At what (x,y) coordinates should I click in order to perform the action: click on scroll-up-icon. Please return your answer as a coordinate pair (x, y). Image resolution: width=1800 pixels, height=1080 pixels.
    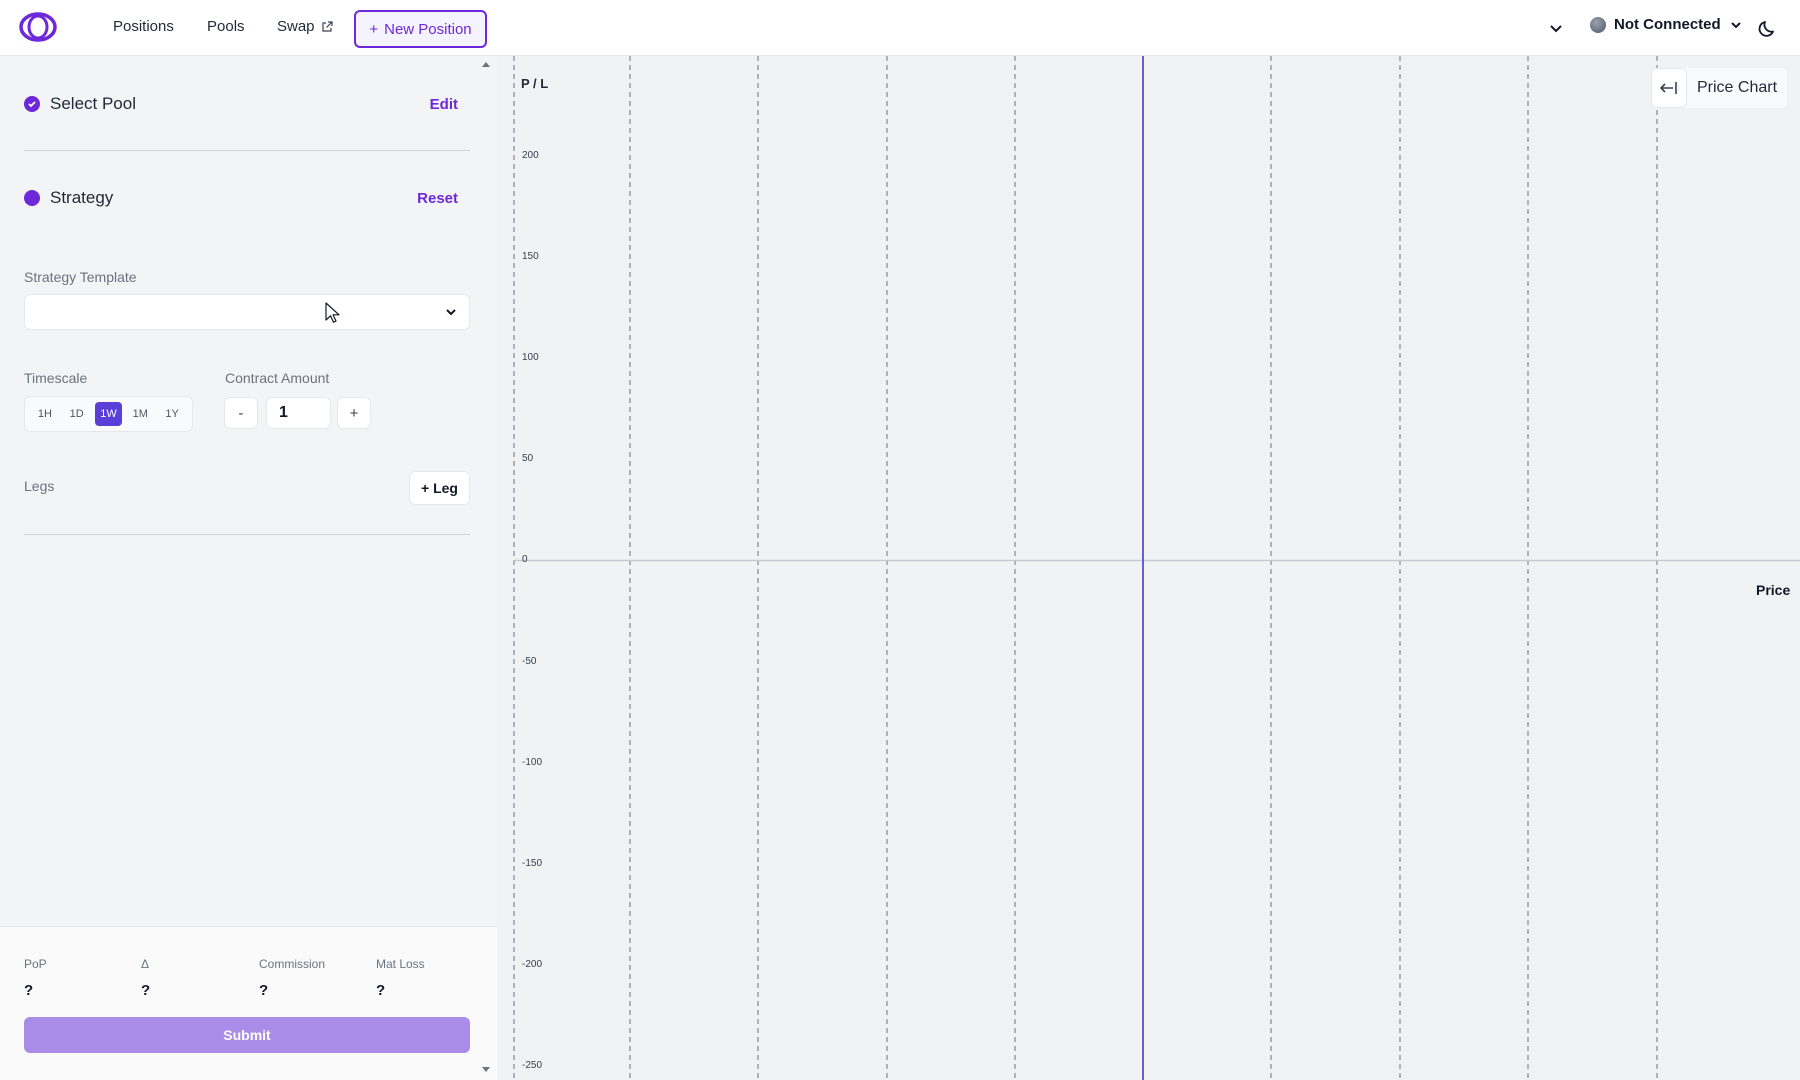
    Looking at the image, I should click on (486, 64).